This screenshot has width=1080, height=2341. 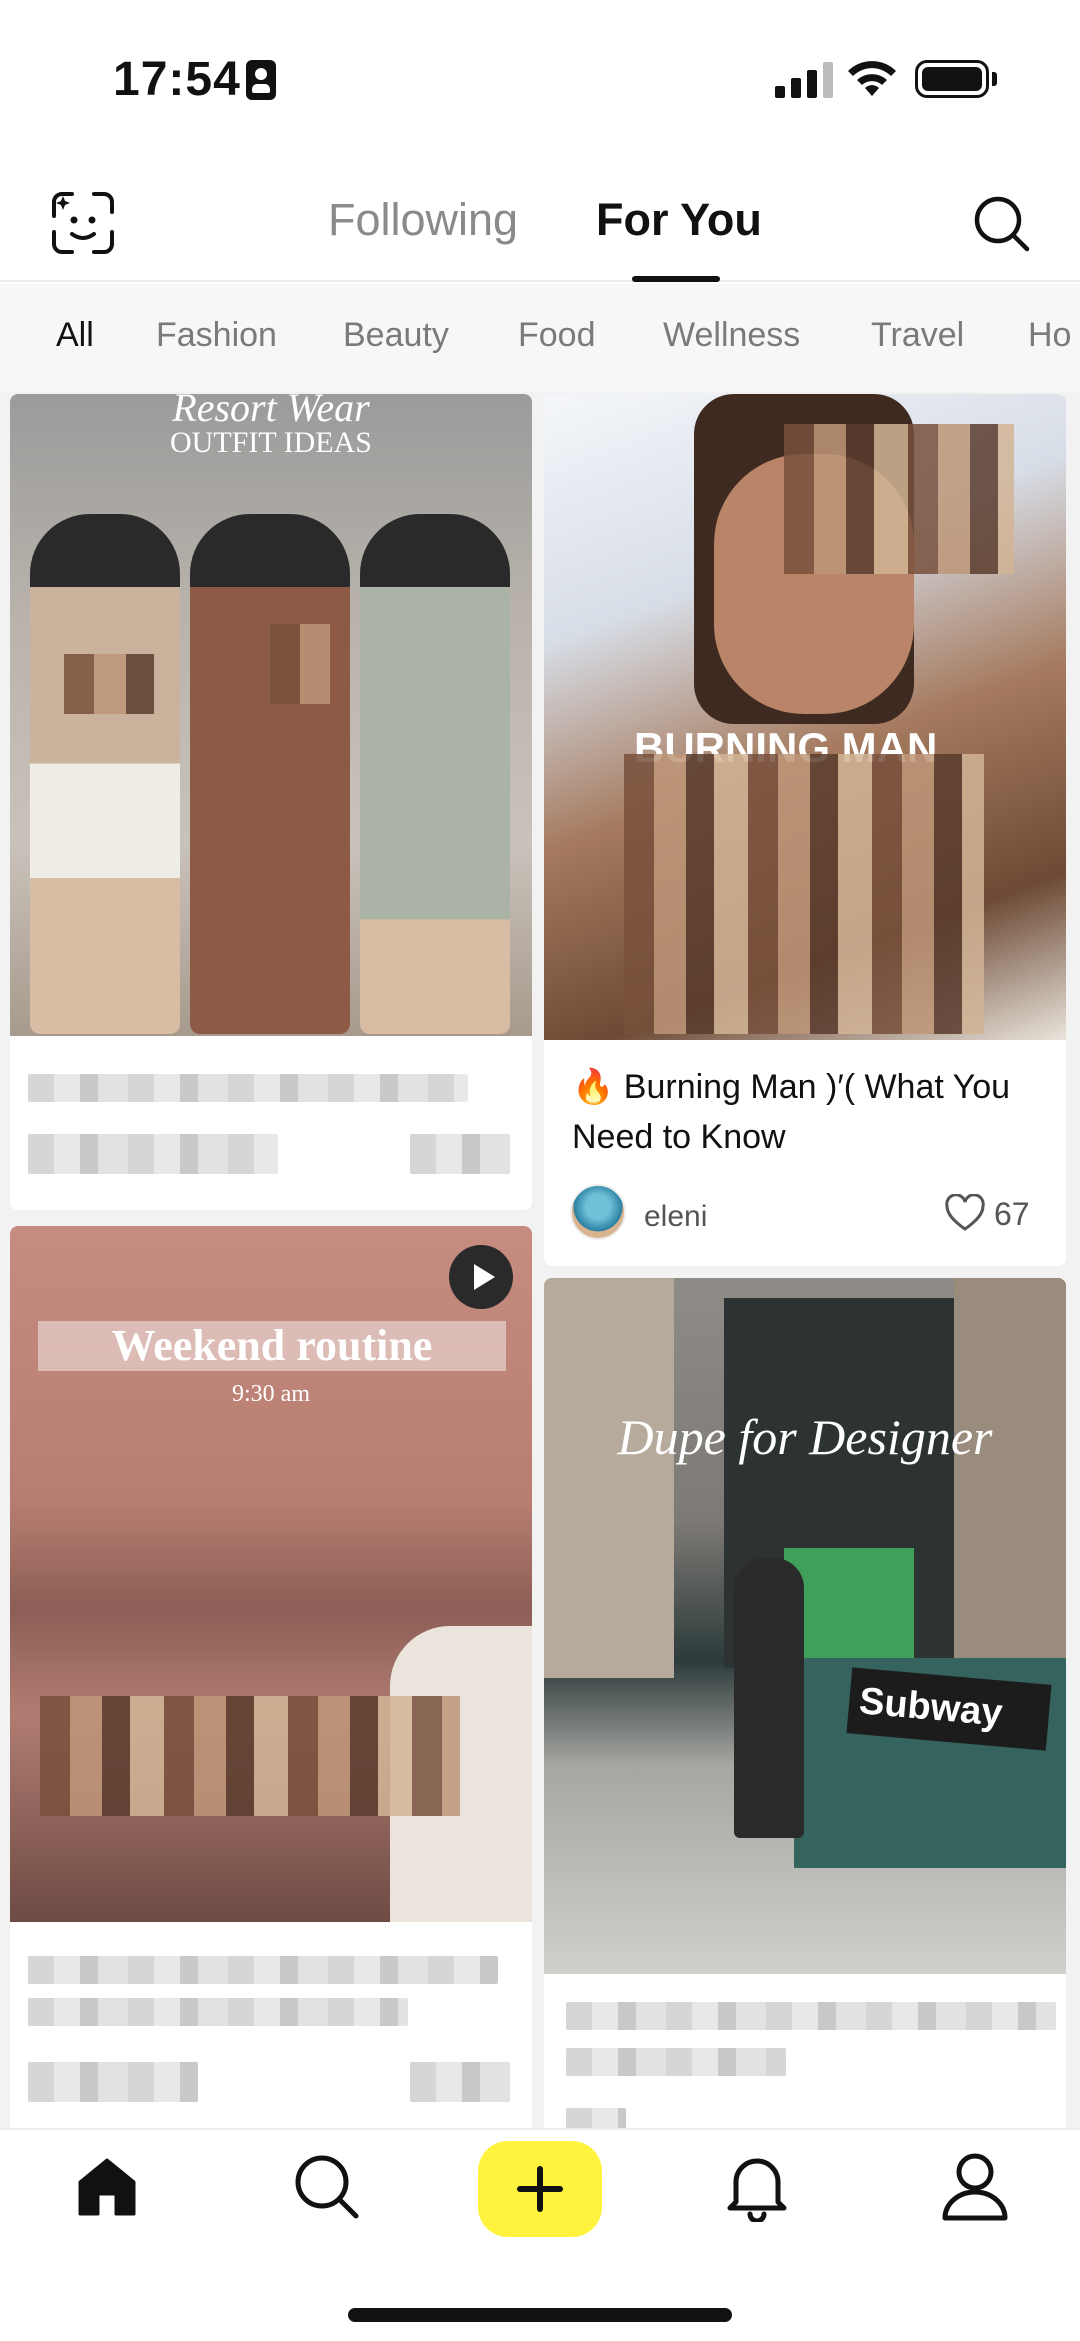 What do you see at coordinates (423, 220) in the screenshot?
I see `tab-following: Following` at bounding box center [423, 220].